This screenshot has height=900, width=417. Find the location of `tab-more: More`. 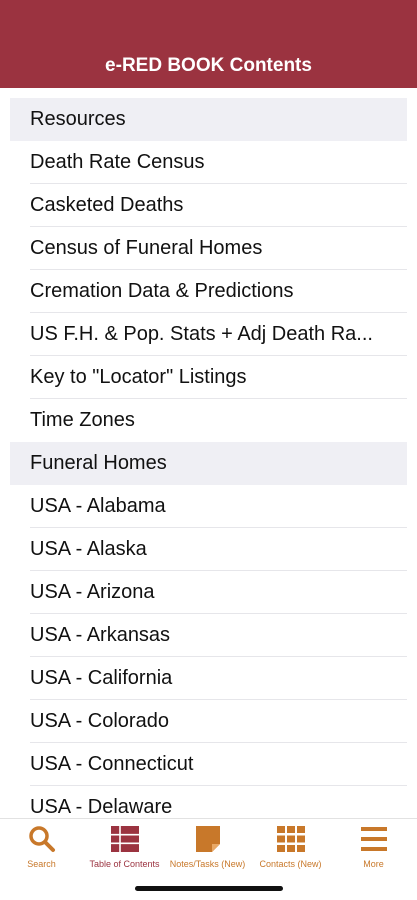

tab-more: More is located at coordinates (373, 847).